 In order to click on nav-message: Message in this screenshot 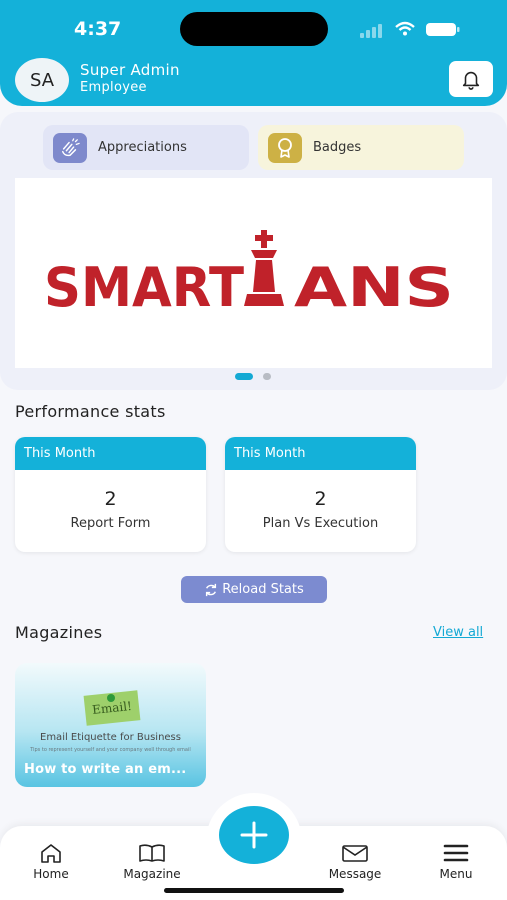, I will do `click(355, 861)`.